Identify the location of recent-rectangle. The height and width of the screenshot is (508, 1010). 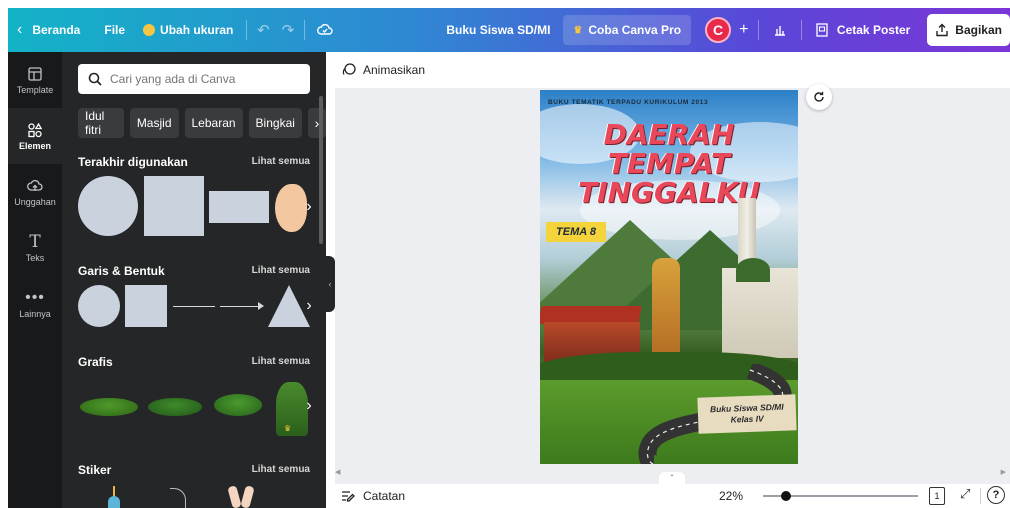
(239, 207).